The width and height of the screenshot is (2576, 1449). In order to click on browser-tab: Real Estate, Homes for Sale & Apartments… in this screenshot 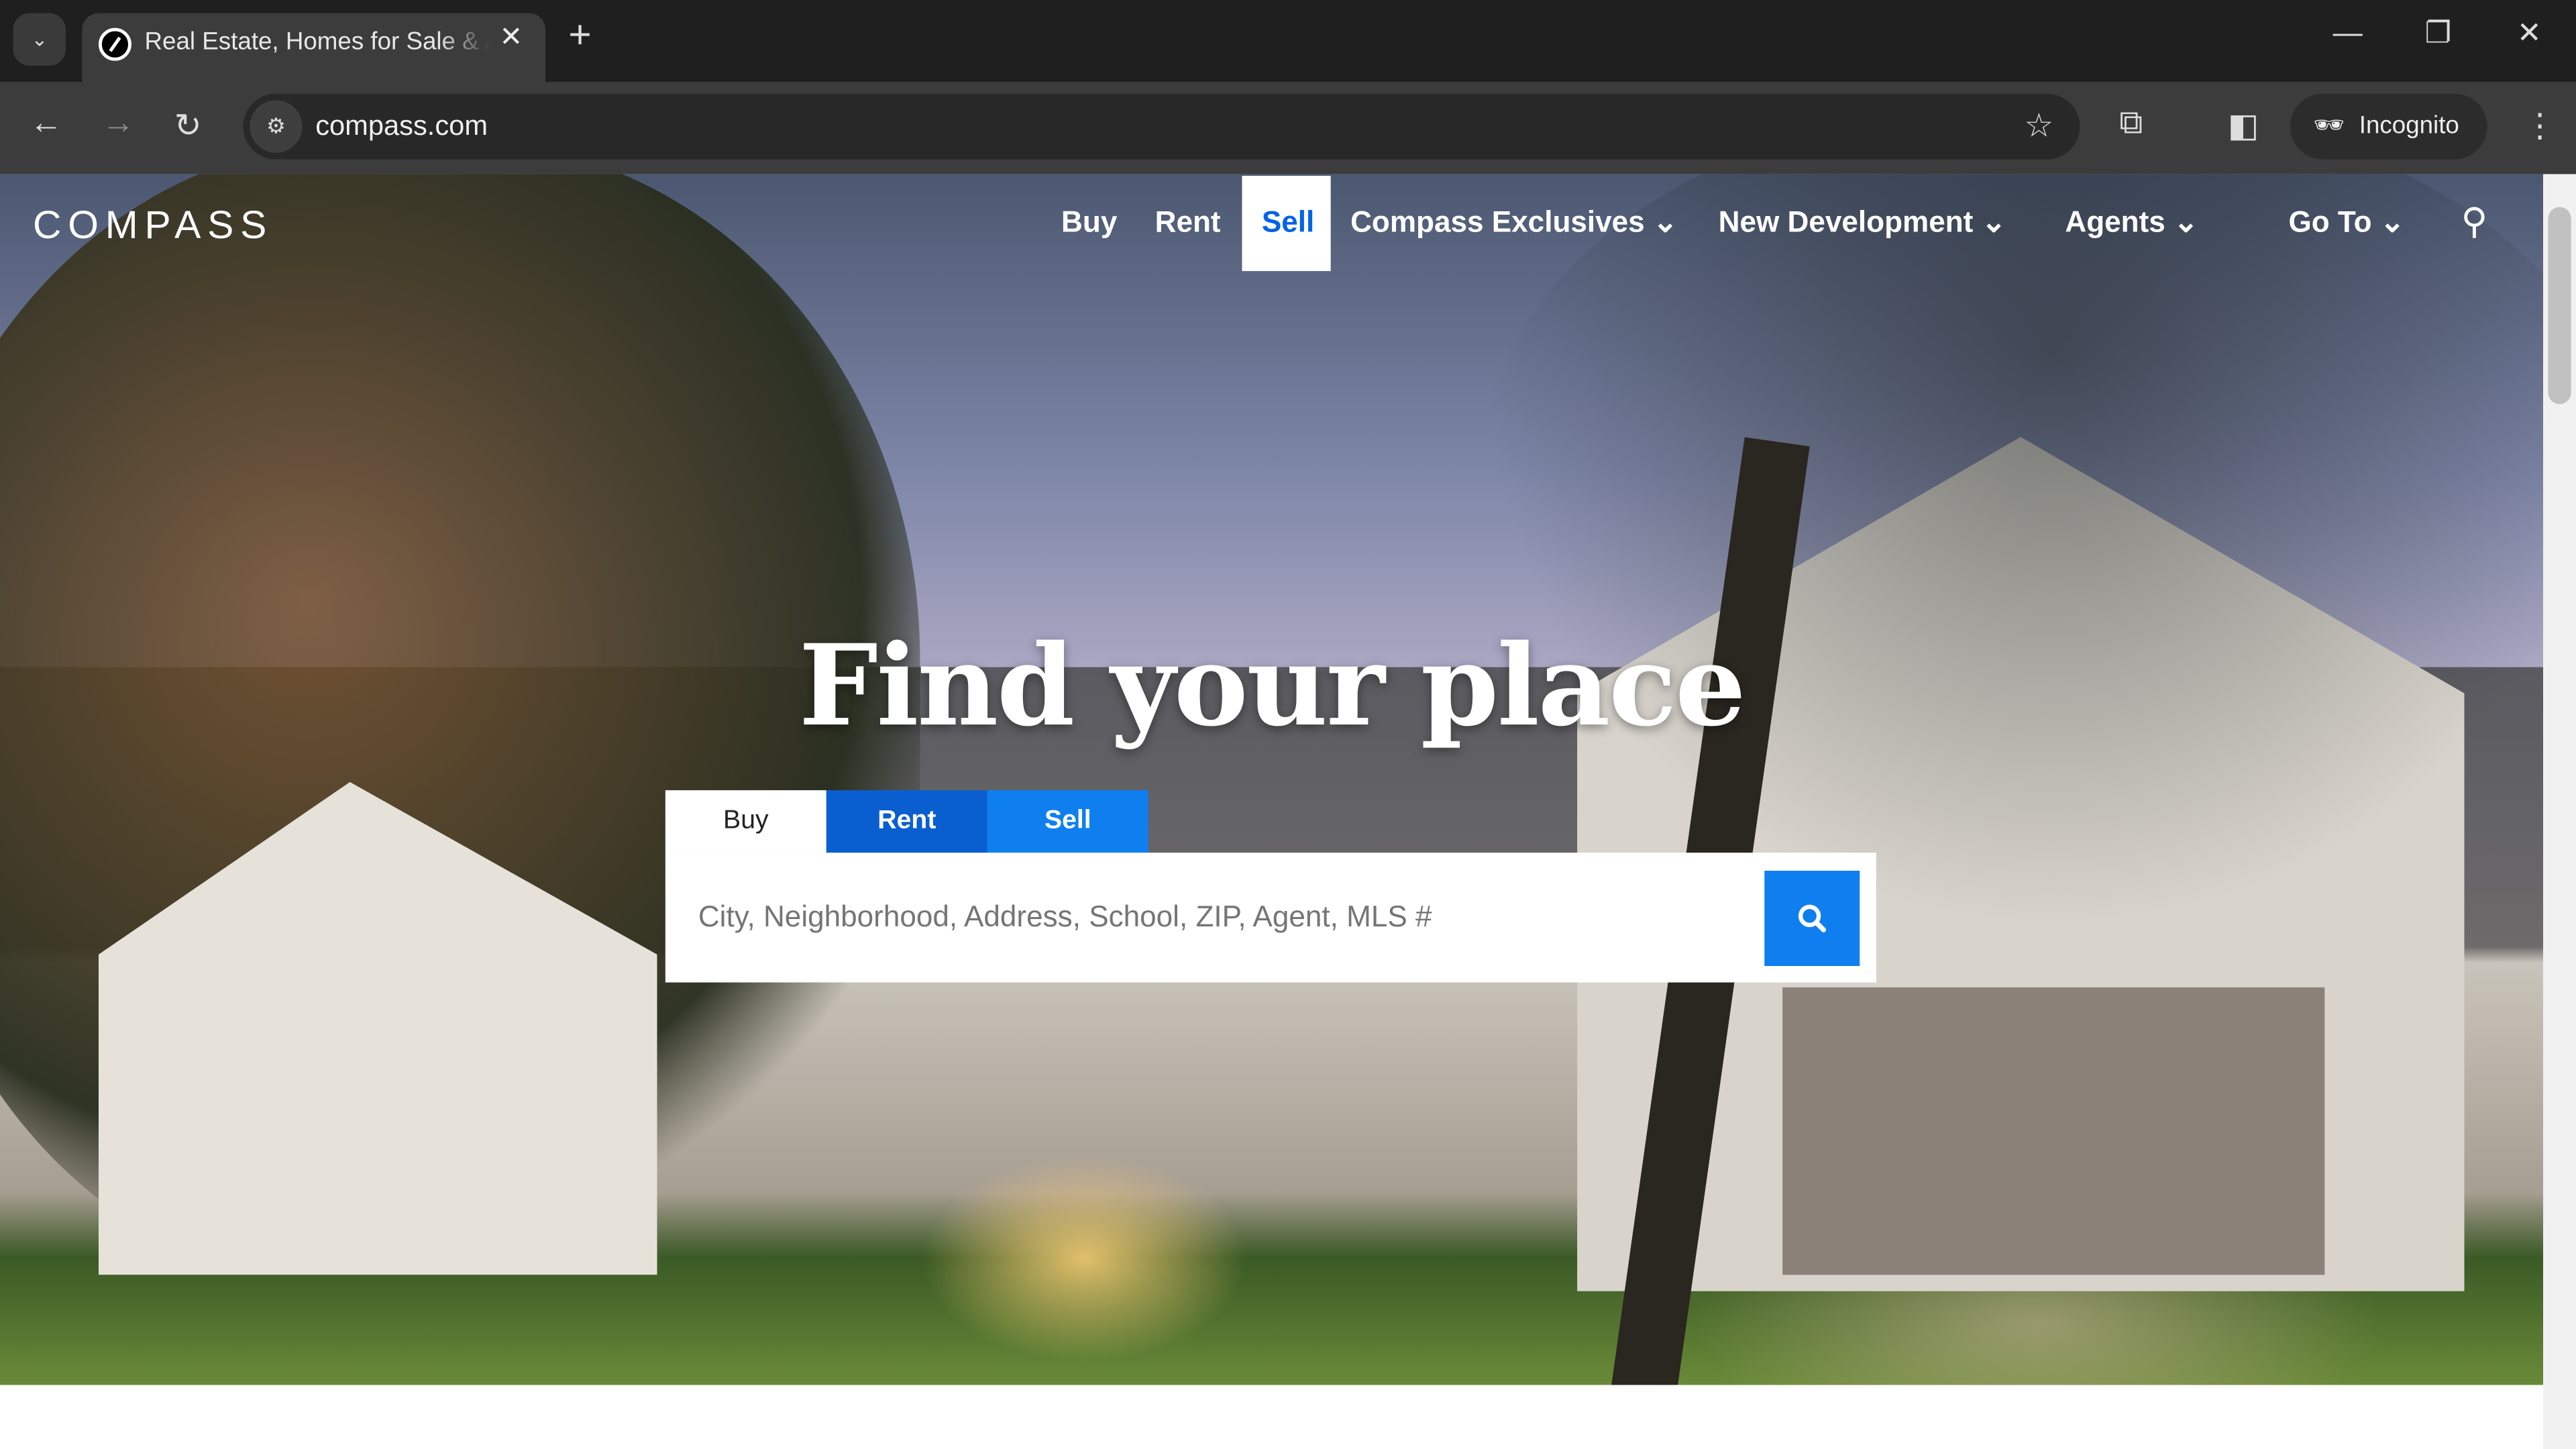, I will do `click(314, 48)`.